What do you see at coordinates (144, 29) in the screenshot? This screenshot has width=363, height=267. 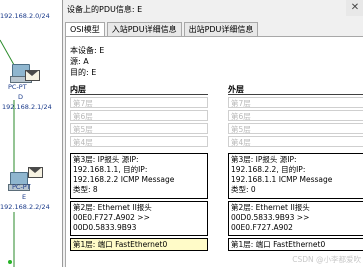 I see `tab-inbound-pdu-details: 入站PDU详细信息` at bounding box center [144, 29].